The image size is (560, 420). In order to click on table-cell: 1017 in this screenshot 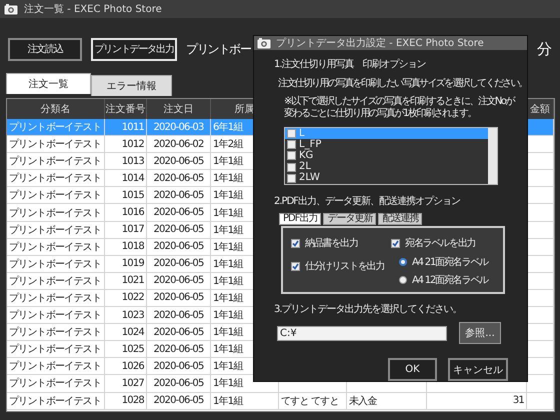, I will do `click(126, 230)`.